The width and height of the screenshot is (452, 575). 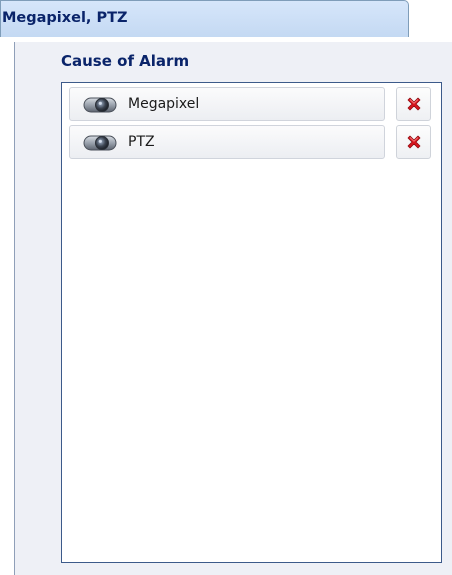 What do you see at coordinates (204, 18) in the screenshot?
I see `tab-header: Megapixel, PTZ` at bounding box center [204, 18].